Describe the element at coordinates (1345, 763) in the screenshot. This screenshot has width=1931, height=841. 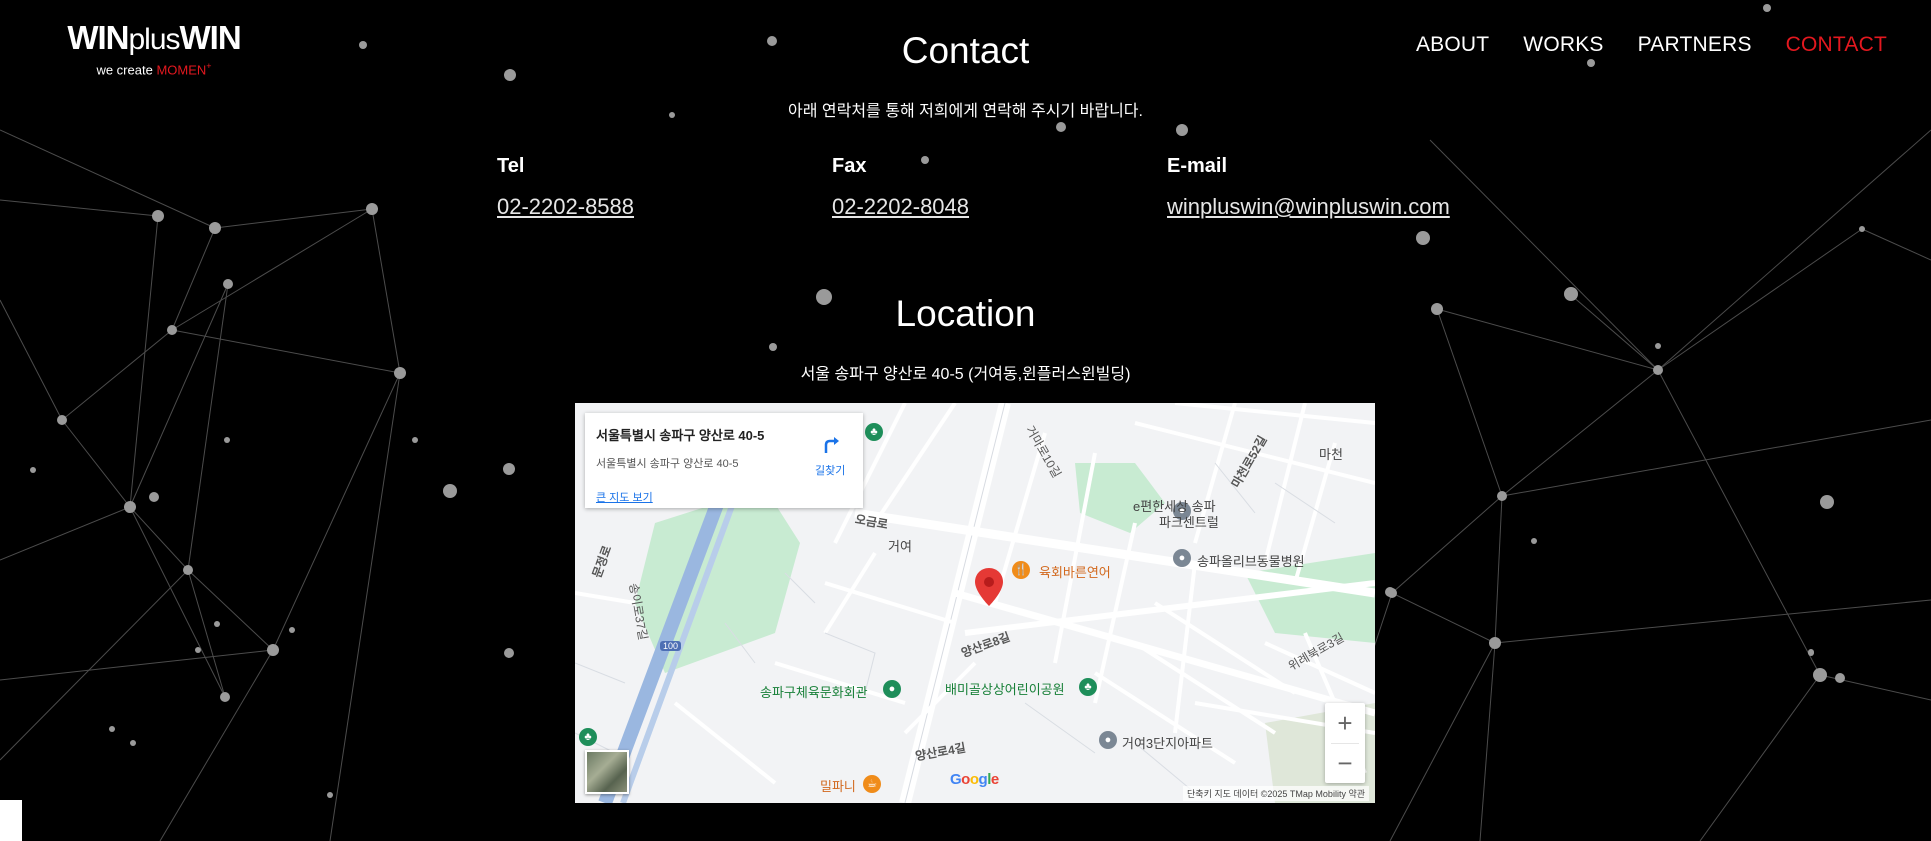
I see `zoom-out-button: −` at that location.